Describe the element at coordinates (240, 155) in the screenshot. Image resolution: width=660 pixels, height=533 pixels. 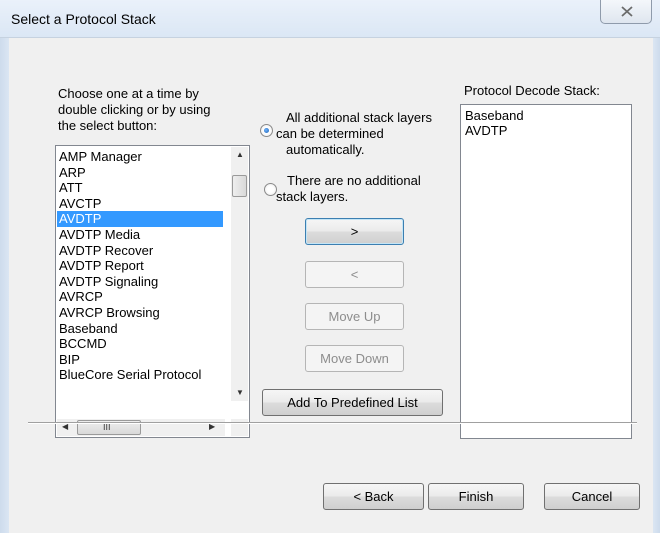
I see `scroll-up-icon: ▲` at that location.